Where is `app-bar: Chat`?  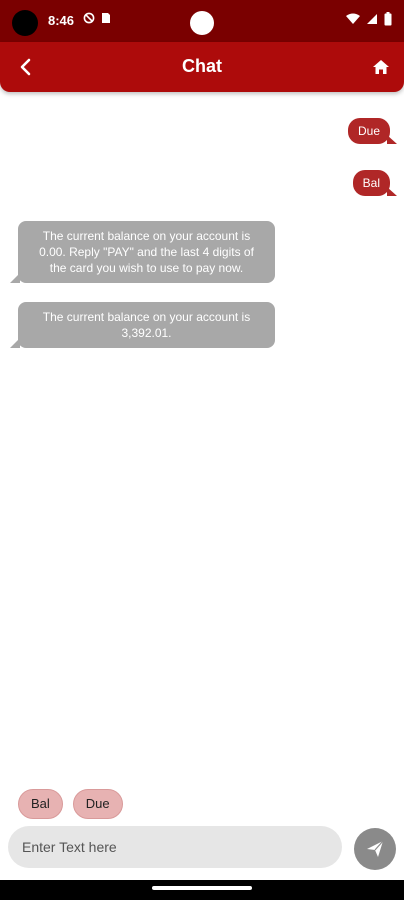
app-bar: Chat is located at coordinates (202, 67).